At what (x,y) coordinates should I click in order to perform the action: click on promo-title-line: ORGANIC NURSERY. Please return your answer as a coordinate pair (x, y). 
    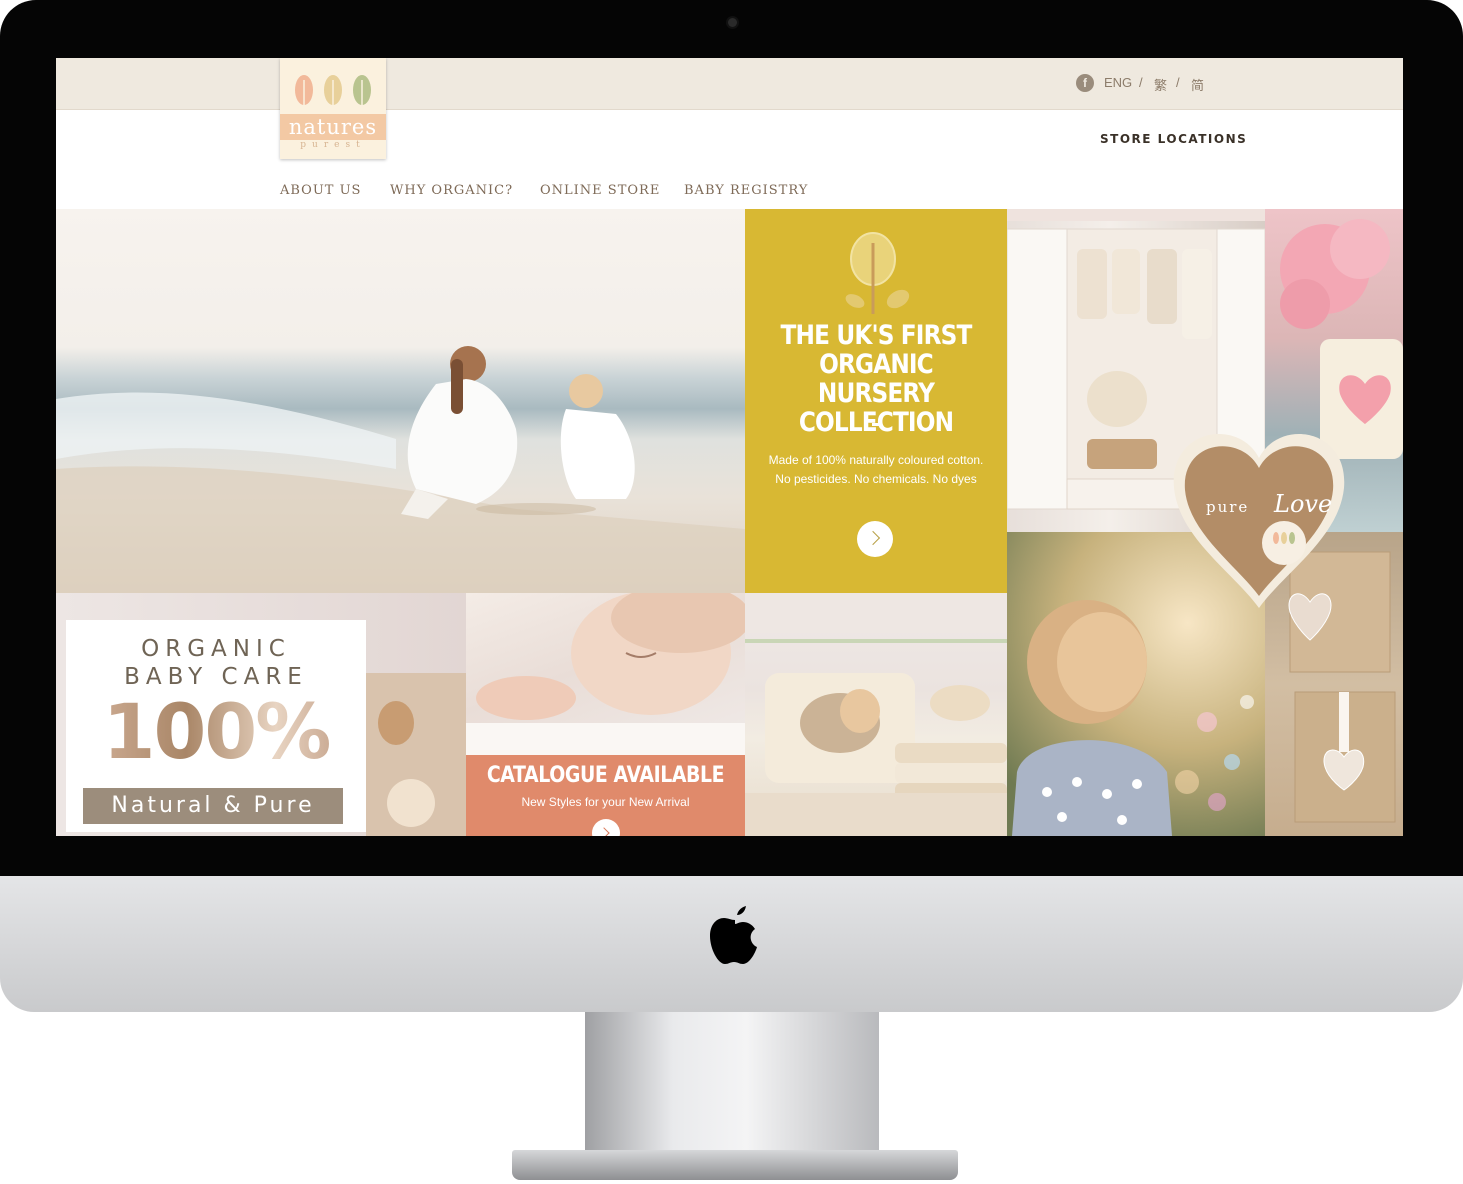
    Looking at the image, I should click on (876, 379).